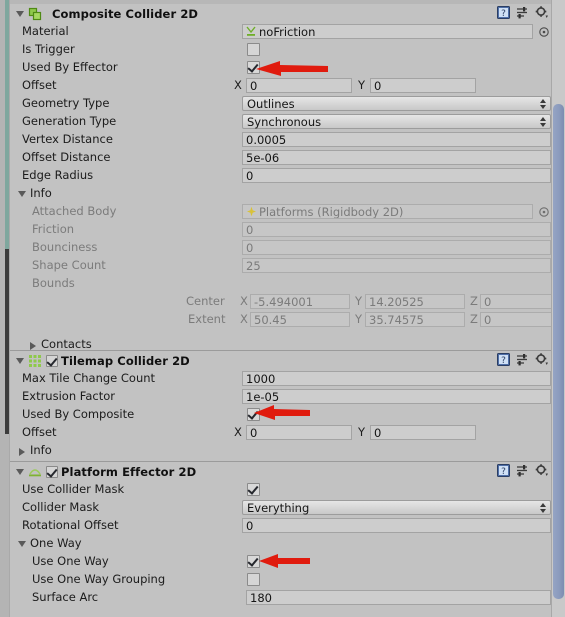 Image resolution: width=565 pixels, height=617 pixels. I want to click on row-surface-arc: Surface Arc 180, so click(280, 598).